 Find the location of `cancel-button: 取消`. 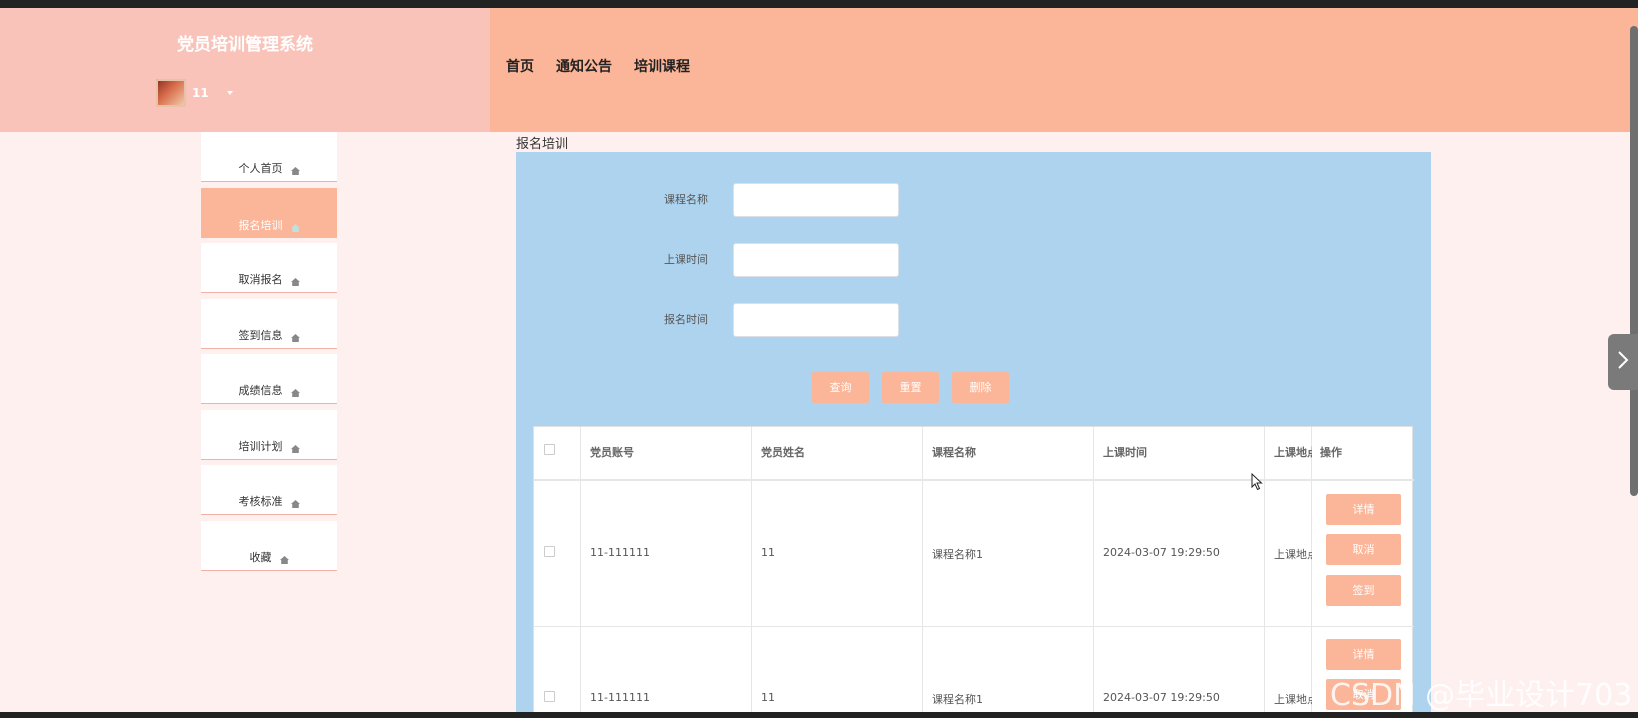

cancel-button: 取消 is located at coordinates (1363, 549).